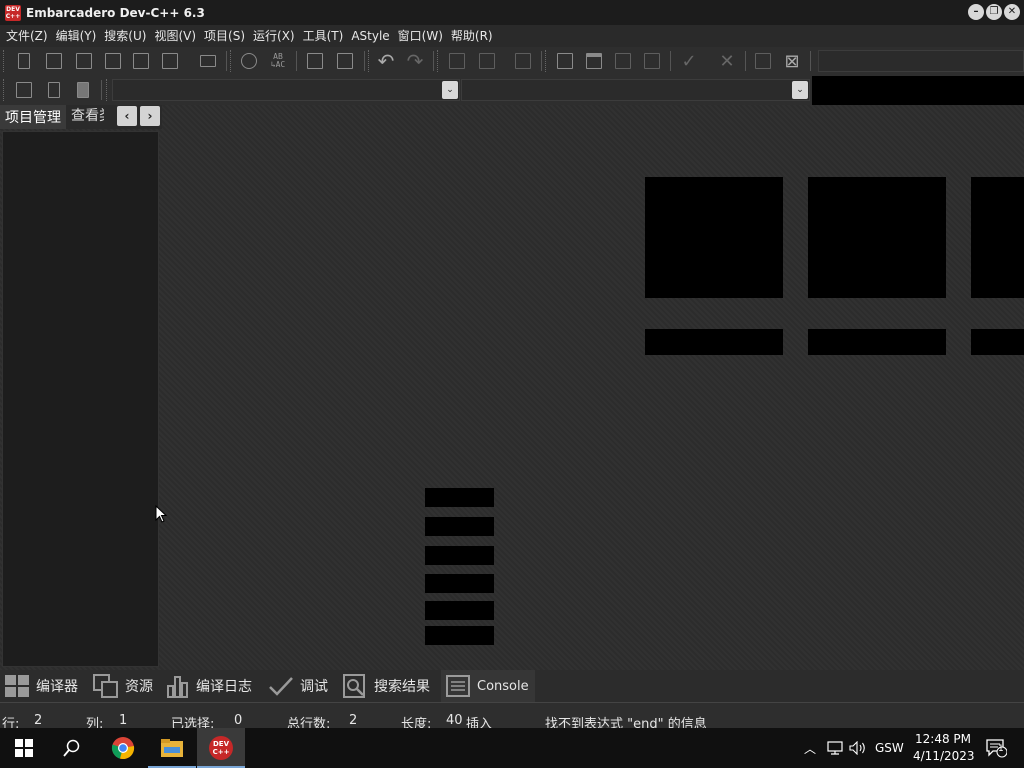  I want to click on project-tree-panel, so click(80, 399).